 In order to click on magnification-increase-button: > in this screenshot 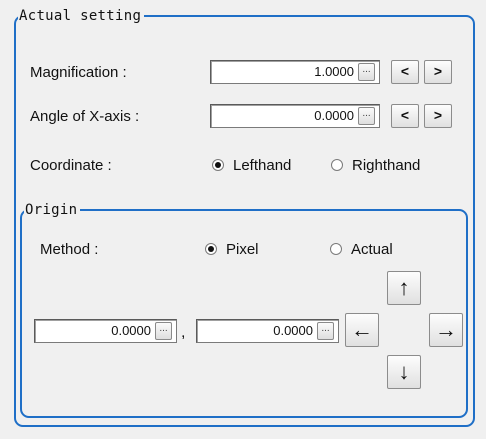, I will do `click(438, 72)`.